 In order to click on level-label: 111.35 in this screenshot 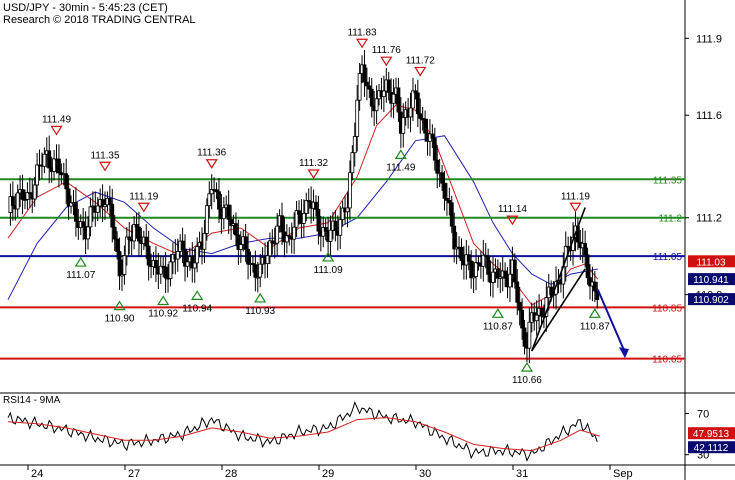, I will do `click(668, 180)`.